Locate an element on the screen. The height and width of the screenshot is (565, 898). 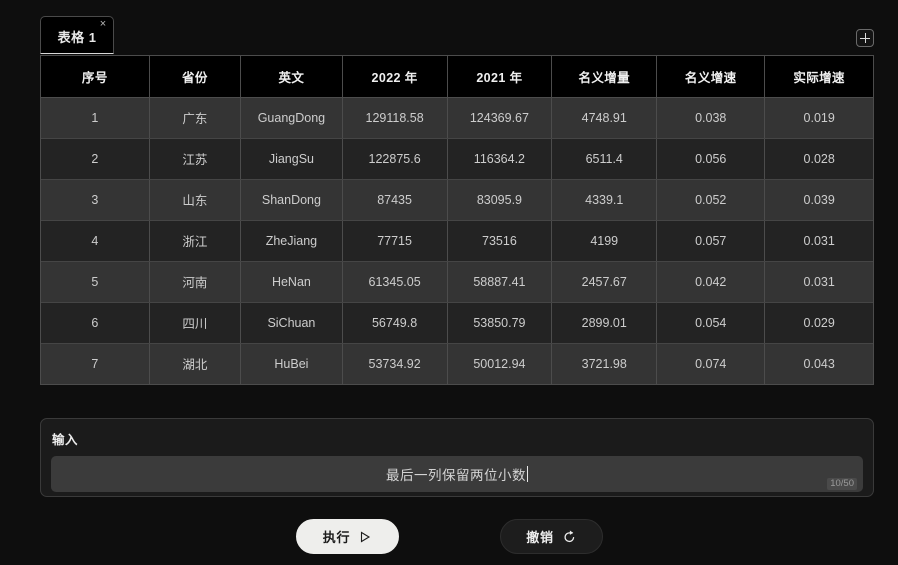
prompt-input-card: 输入 最后一列保留两位小数 10/50 is located at coordinates (457, 457).